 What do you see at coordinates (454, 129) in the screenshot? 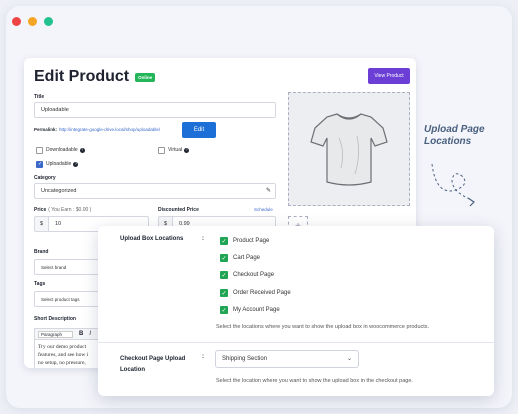
I see `annotation-line: Upload Page` at bounding box center [454, 129].